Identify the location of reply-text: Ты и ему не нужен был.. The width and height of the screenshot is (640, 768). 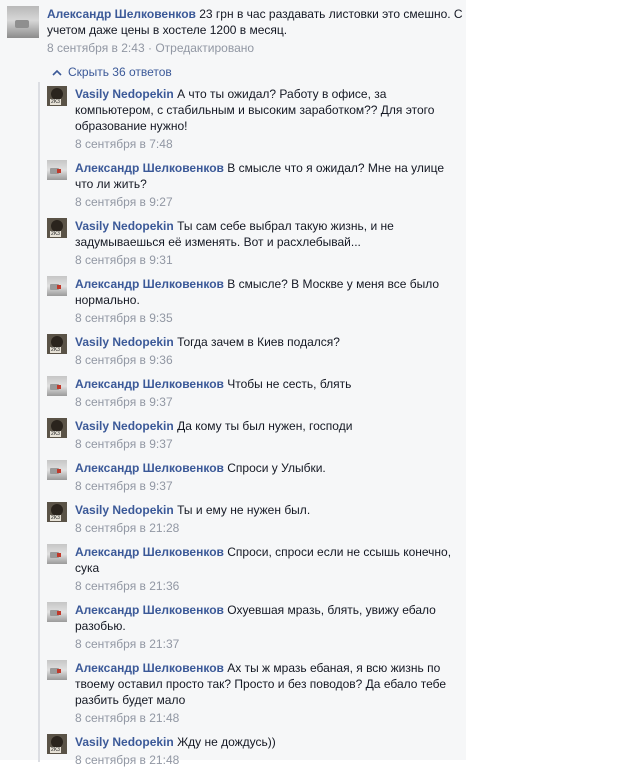
(244, 510).